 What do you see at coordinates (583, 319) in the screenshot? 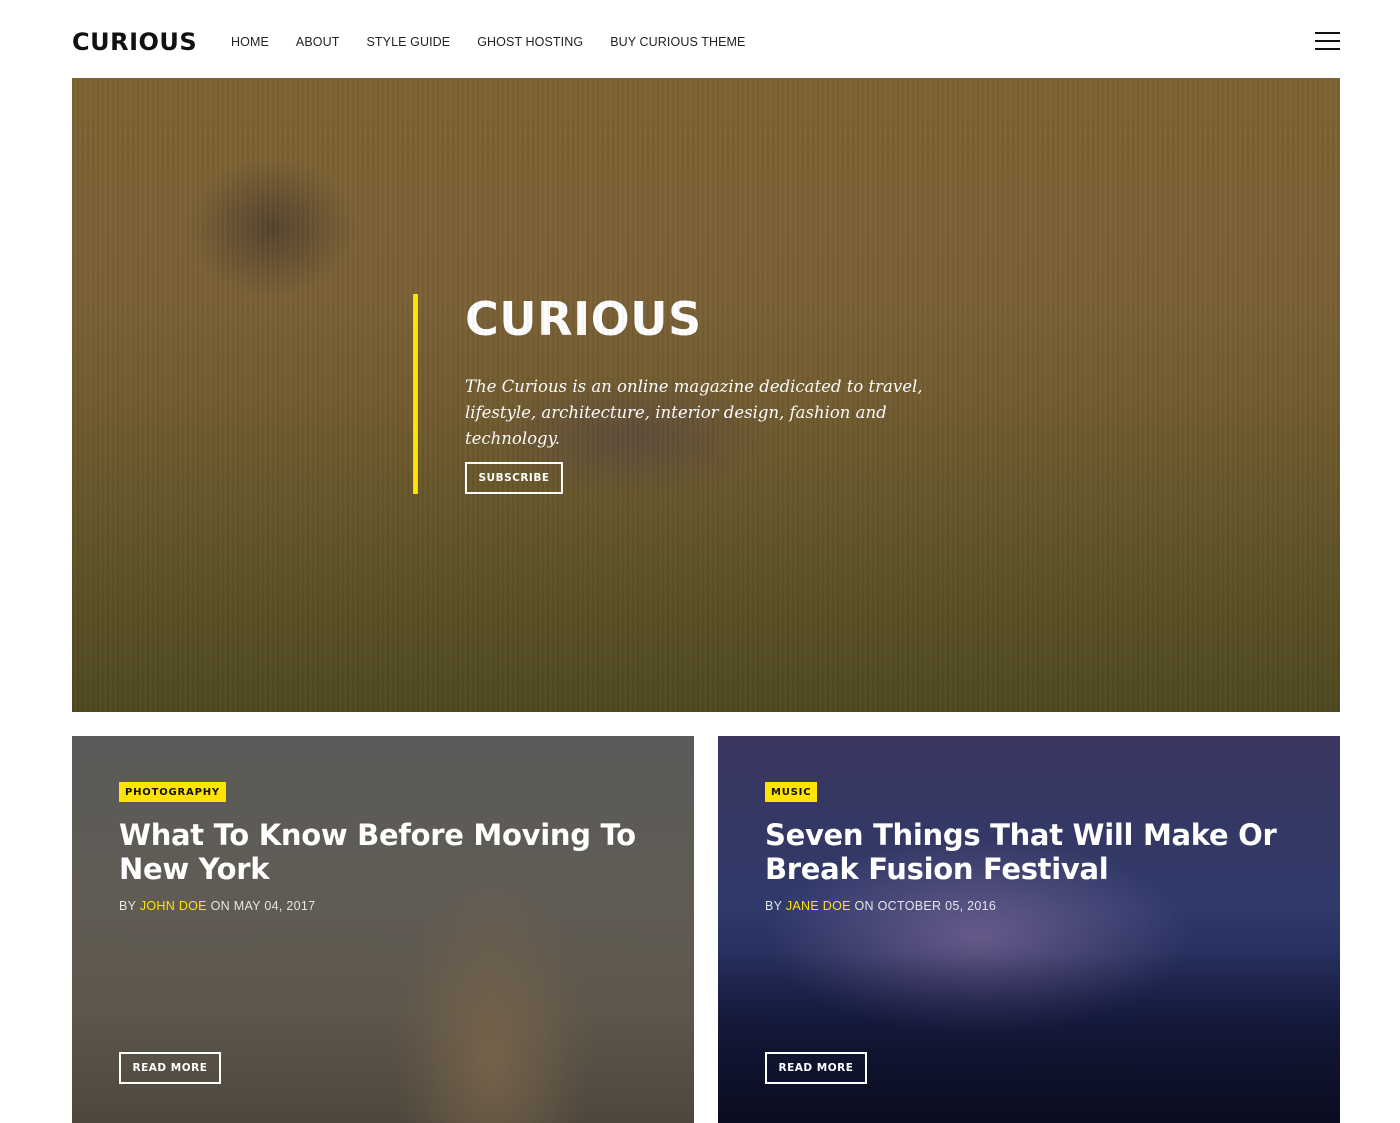
I see `hero-title: CURIOUS` at bounding box center [583, 319].